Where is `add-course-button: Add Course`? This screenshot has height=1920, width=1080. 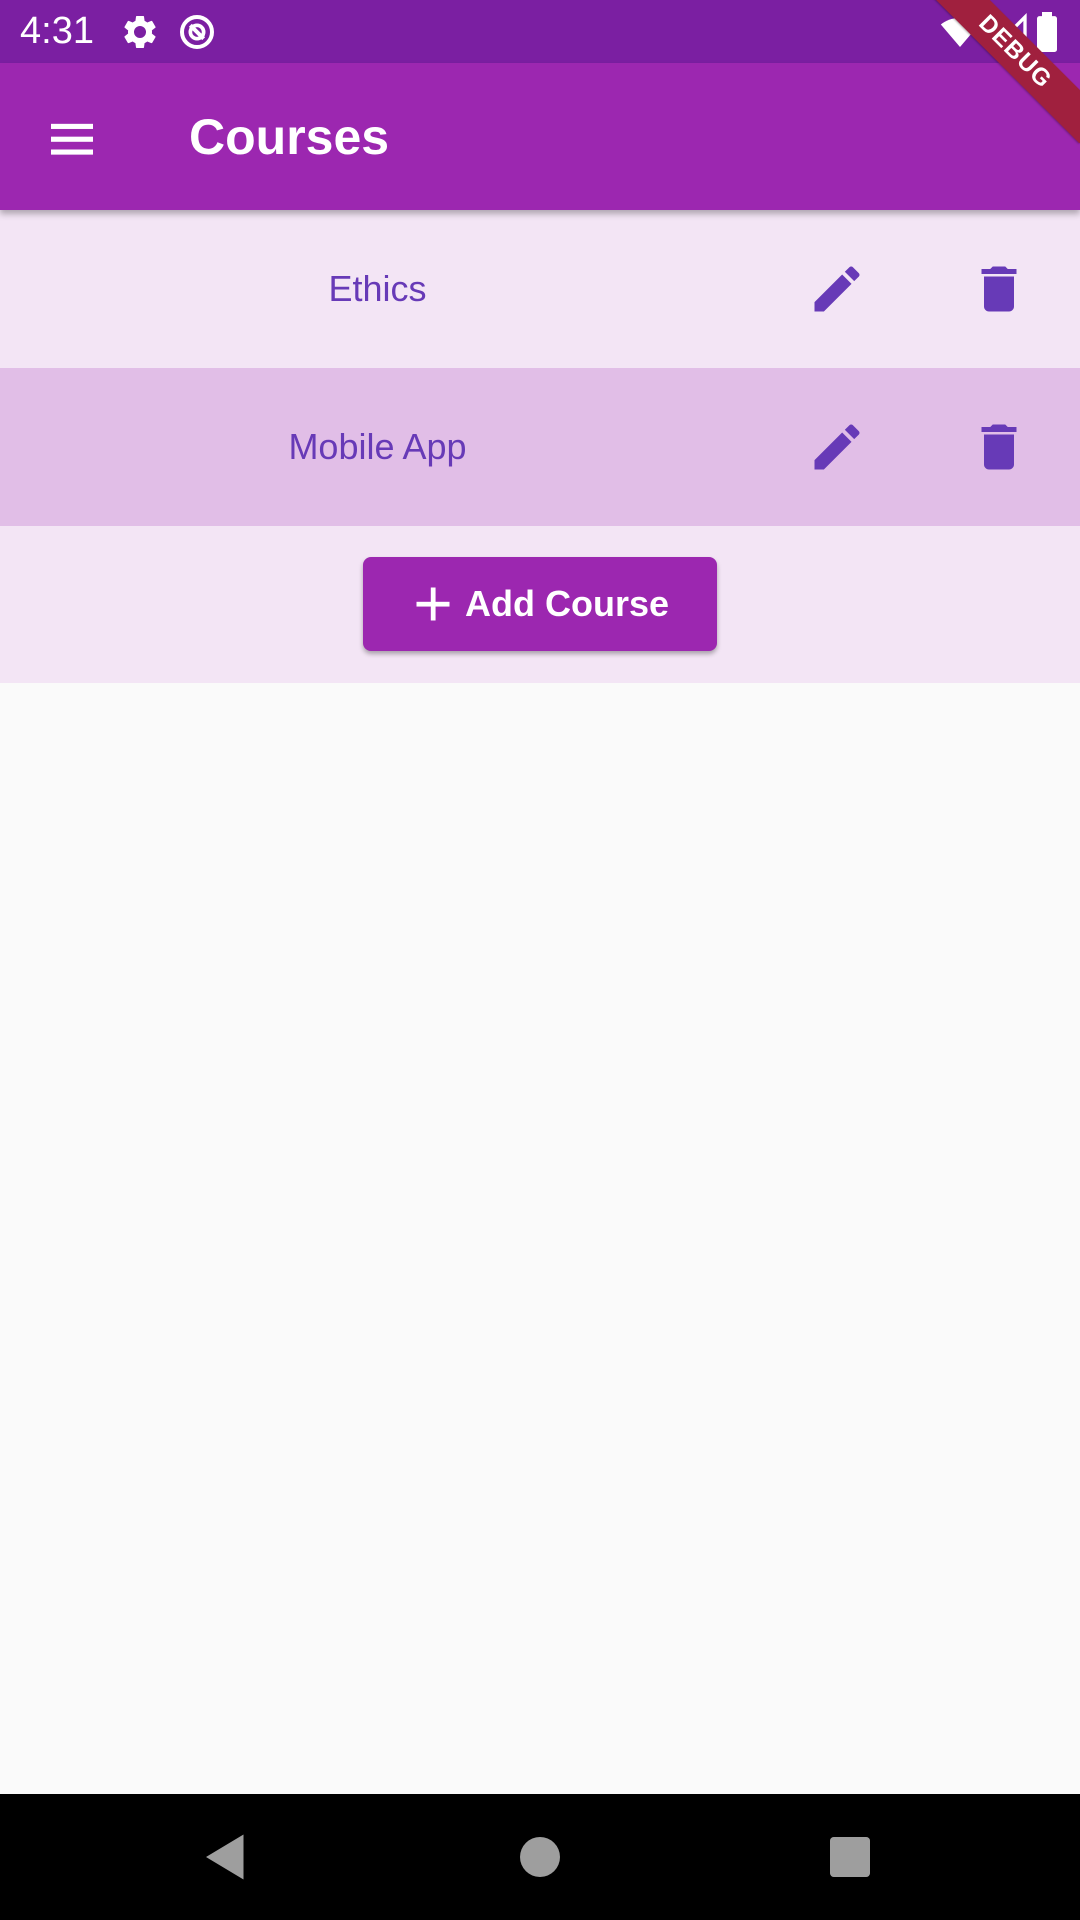 add-course-button: Add Course is located at coordinates (540, 604).